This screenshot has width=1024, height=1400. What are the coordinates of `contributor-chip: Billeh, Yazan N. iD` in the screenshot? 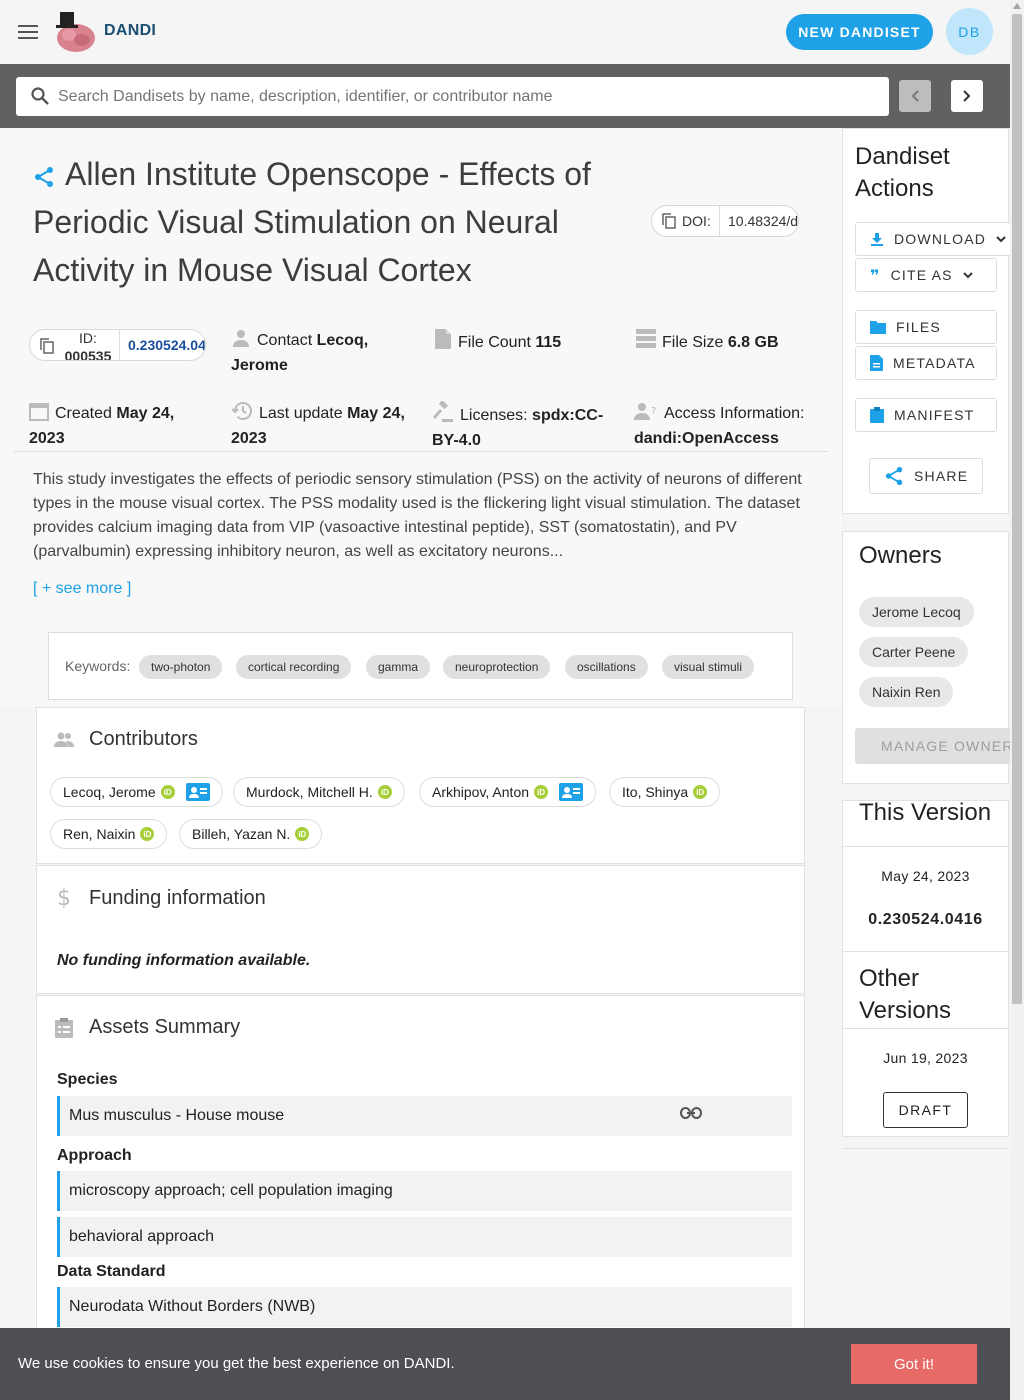 It's located at (251, 834).